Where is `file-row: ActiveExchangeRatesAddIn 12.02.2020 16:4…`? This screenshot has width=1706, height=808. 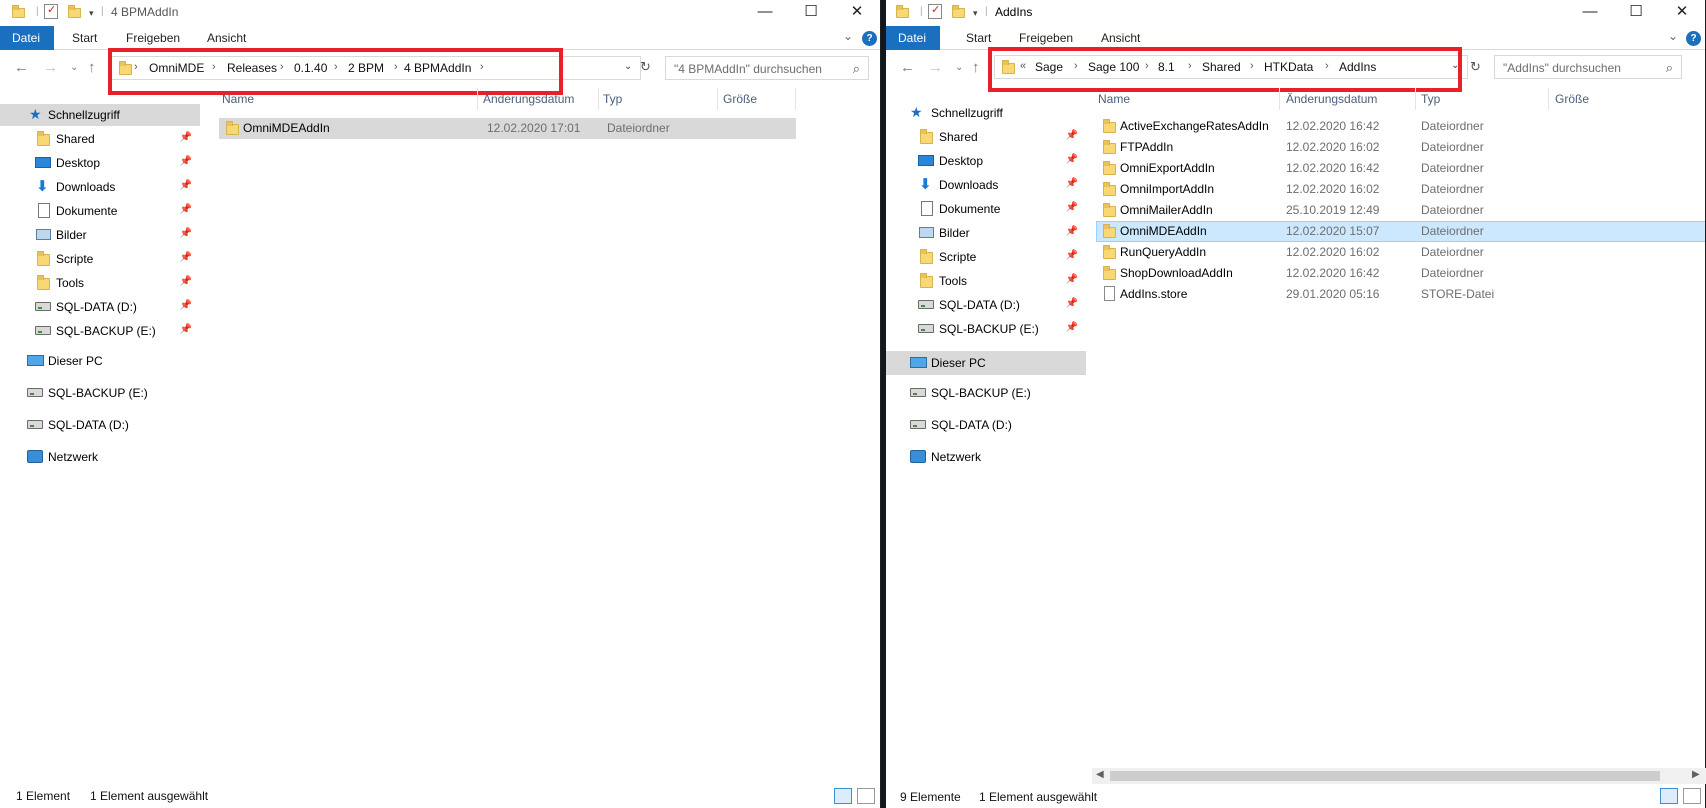 file-row: ActiveExchangeRatesAddIn 12.02.2020 16:4… is located at coordinates (1398, 126).